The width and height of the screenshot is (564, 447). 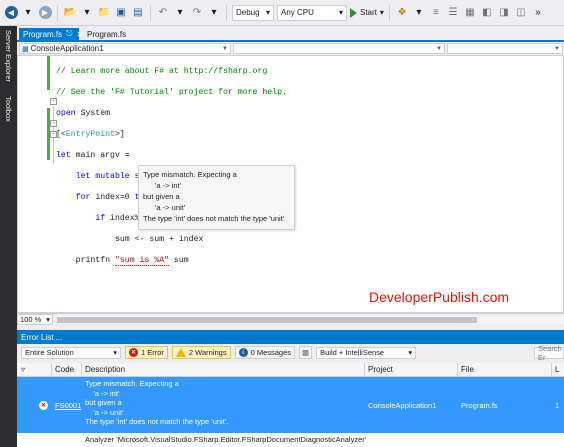 I want to click on comment-button: ☰, so click(x=453, y=13).